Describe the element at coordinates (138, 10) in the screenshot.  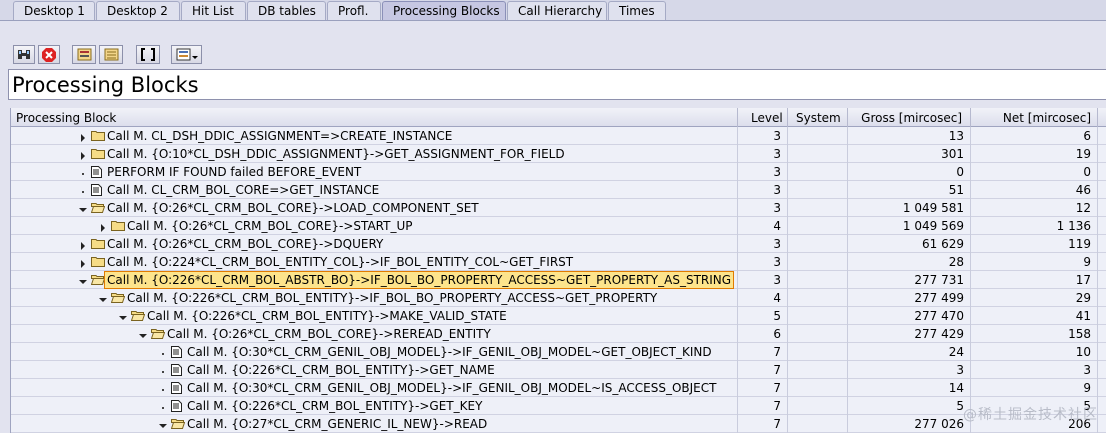
I see `tab-desktop-2: Desktop 2` at that location.